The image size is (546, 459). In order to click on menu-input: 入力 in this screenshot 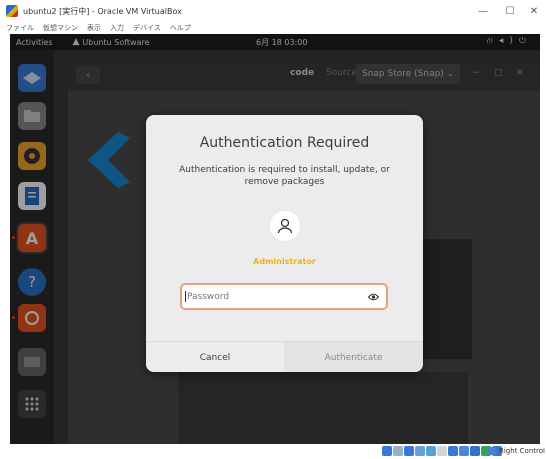, I will do `click(117, 28)`.